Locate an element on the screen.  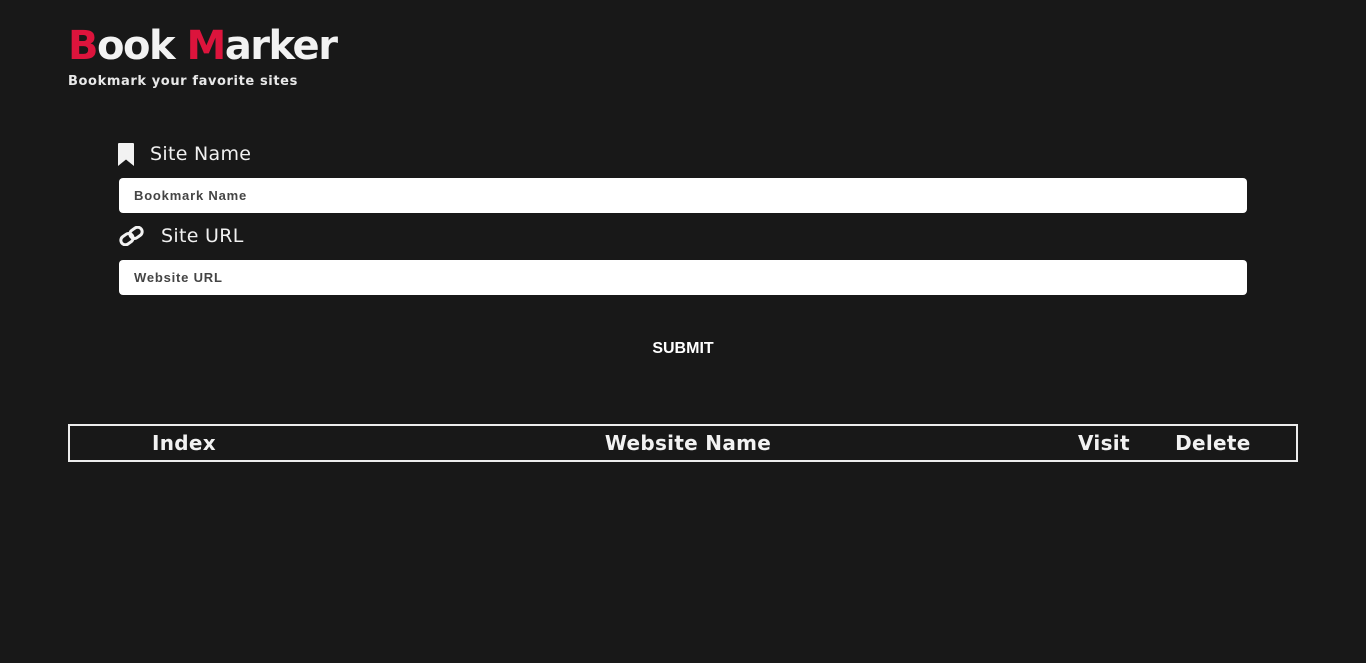
brand-header: Book Marker Bookmark your favorite sites is located at coordinates (203, 54).